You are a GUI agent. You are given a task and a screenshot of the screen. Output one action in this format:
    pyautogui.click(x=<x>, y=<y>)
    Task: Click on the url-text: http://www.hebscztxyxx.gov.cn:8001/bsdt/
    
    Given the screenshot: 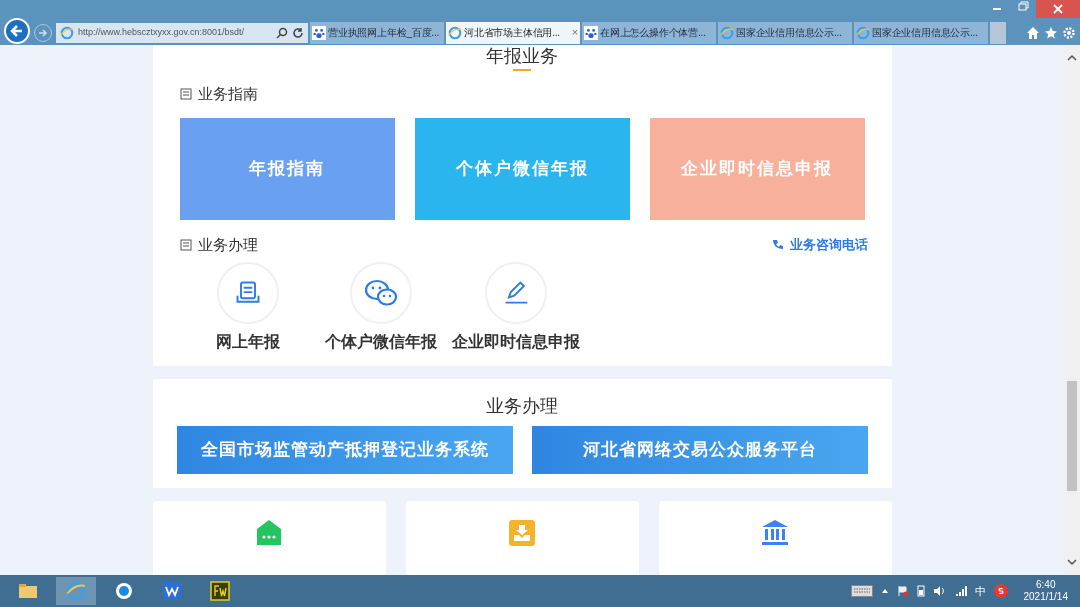 What is the action you would take?
    pyautogui.click(x=161, y=32)
    